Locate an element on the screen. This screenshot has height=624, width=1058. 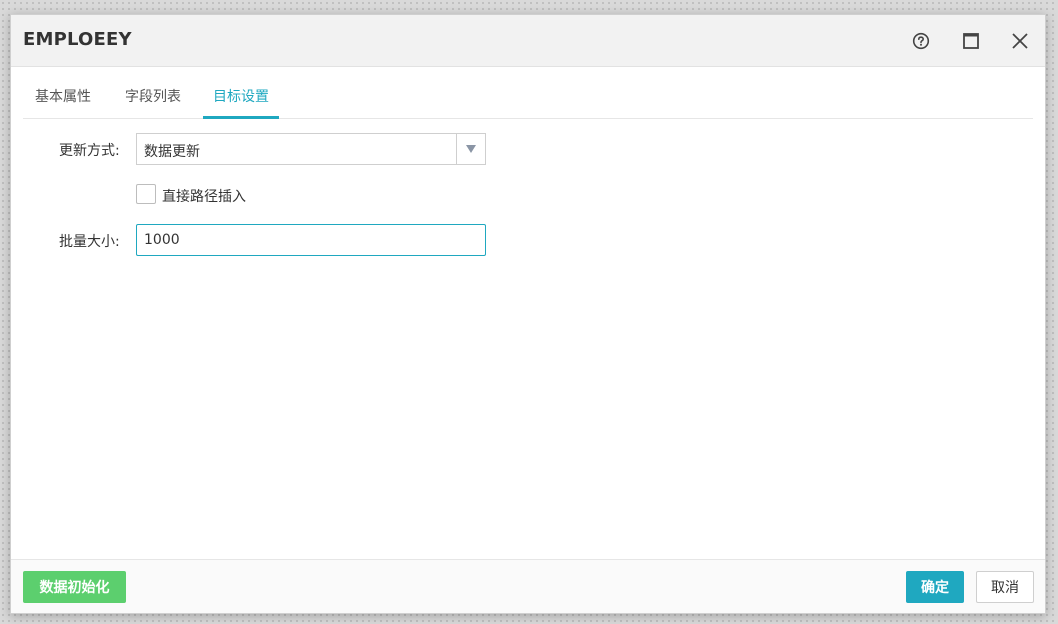
dialog-titlebar: EMPLOEEY is located at coordinates (528, 41).